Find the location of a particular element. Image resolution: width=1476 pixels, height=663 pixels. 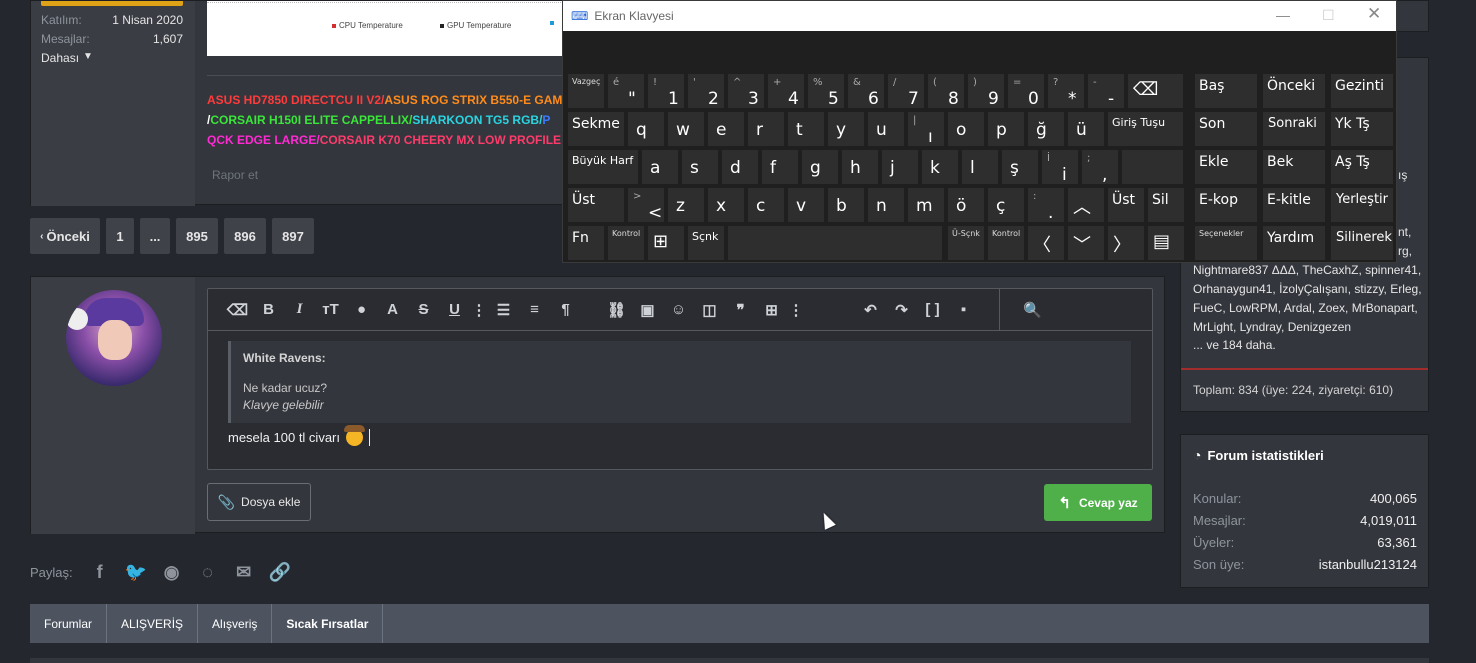

strikethrough-icon: S is located at coordinates (423, 310).